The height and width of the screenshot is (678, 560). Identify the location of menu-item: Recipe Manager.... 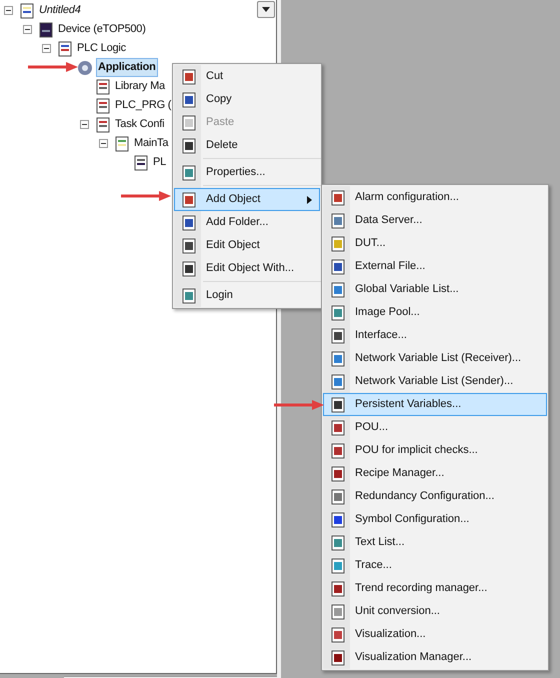
(435, 473).